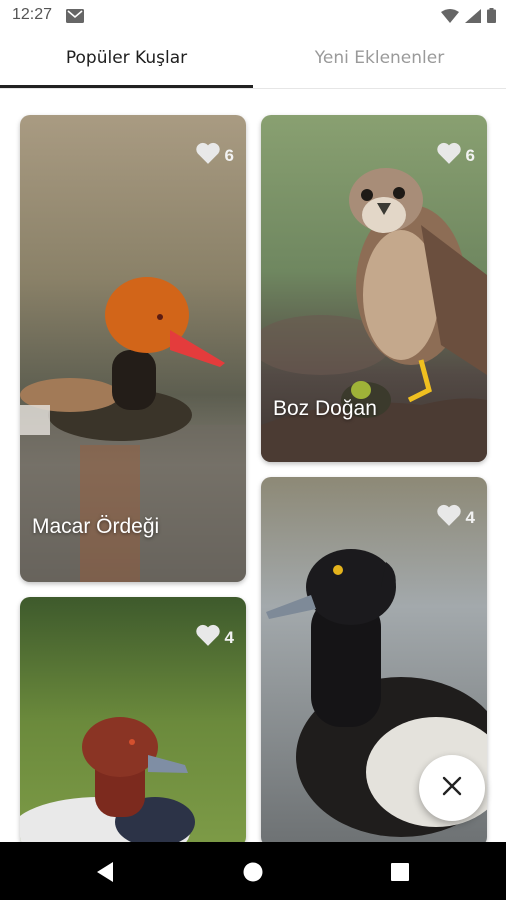 This screenshot has height=900, width=506. I want to click on tab-recently-added: Yeni Eklenenler, so click(379, 60).